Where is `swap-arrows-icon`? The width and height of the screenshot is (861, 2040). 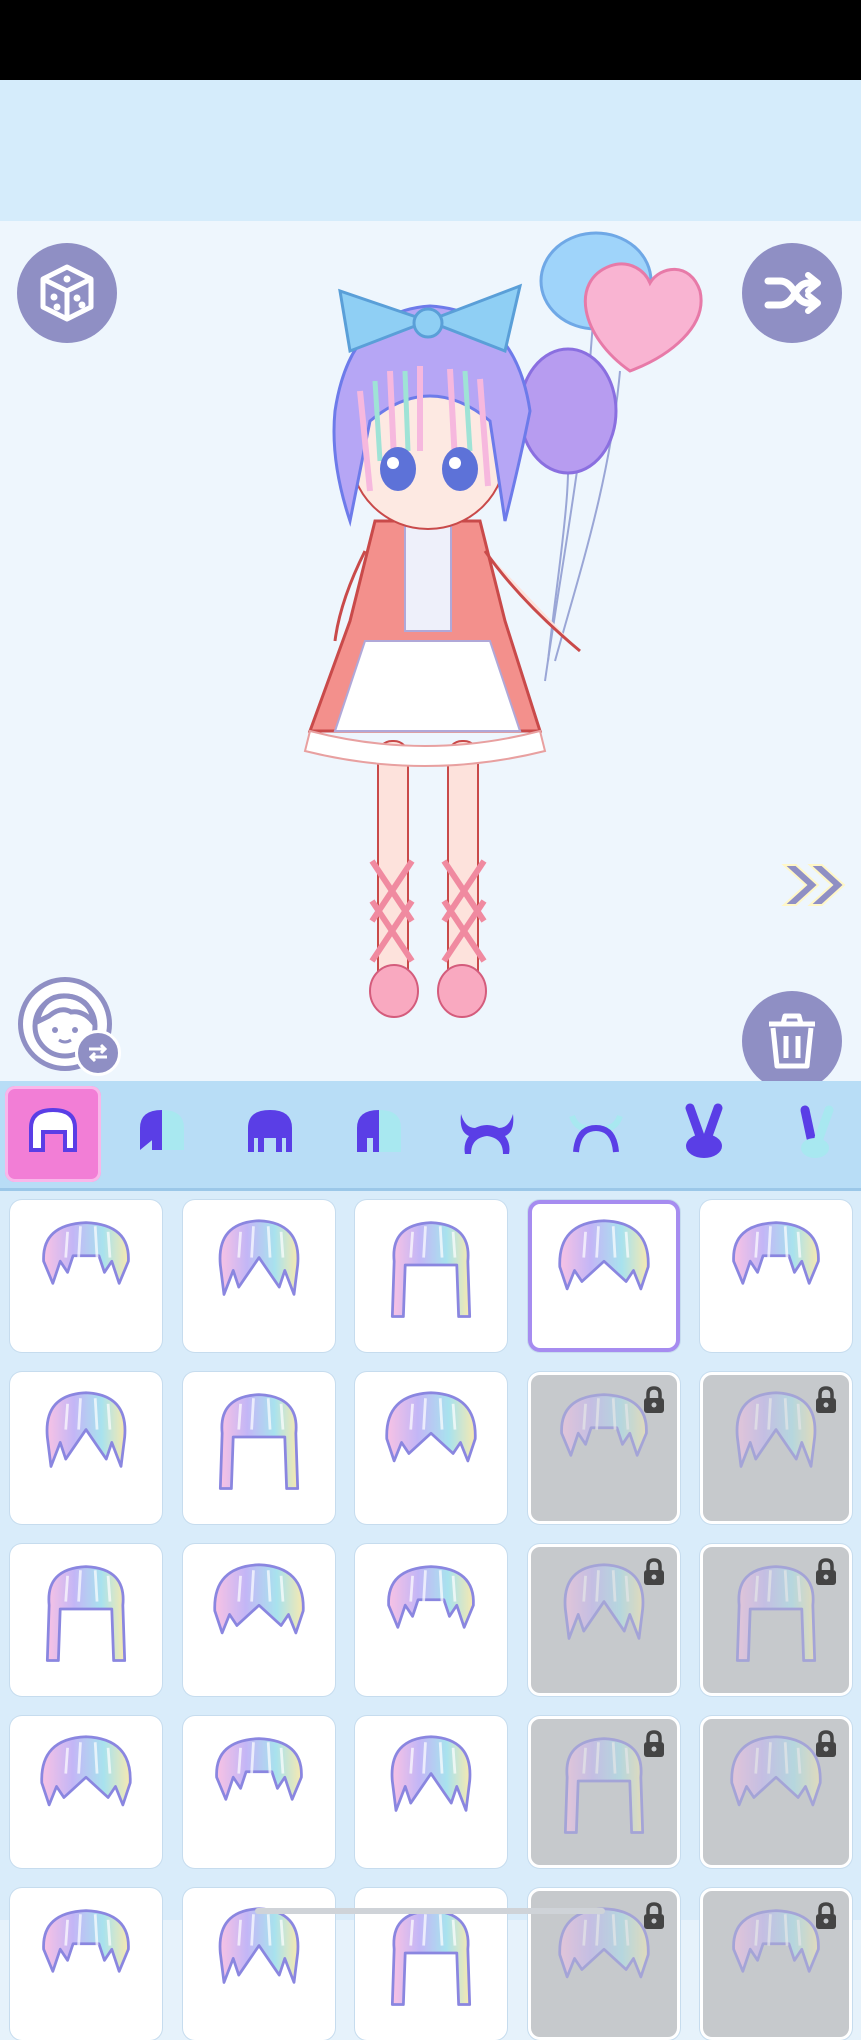 swap-arrows-icon is located at coordinates (98, 1053).